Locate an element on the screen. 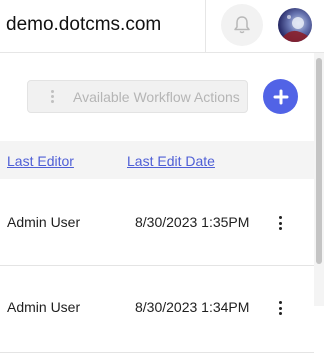 Image resolution: width=324 pixels, height=353 pixels. table-header: Last Editor Last Edit Date is located at coordinates (157, 160).